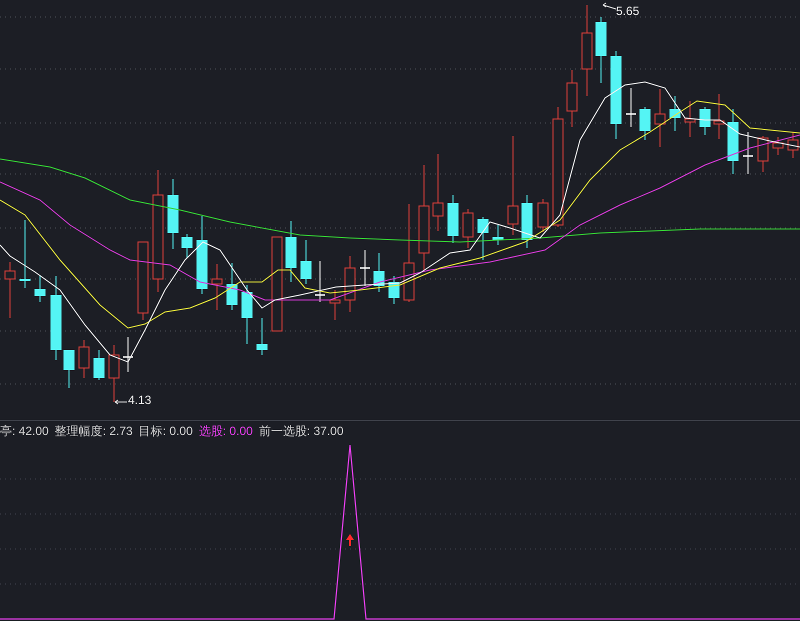 This screenshot has width=800, height=621. What do you see at coordinates (628, 11) in the screenshot?
I see `price-label: 5.65` at bounding box center [628, 11].